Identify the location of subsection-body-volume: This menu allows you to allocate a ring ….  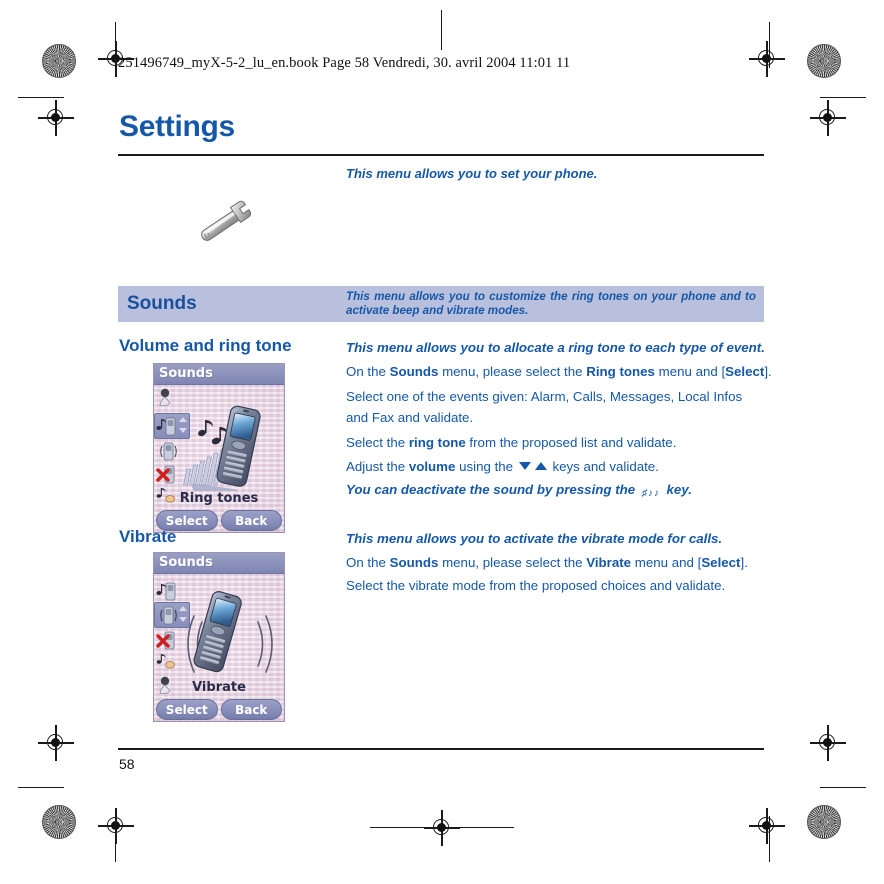
(559, 421).